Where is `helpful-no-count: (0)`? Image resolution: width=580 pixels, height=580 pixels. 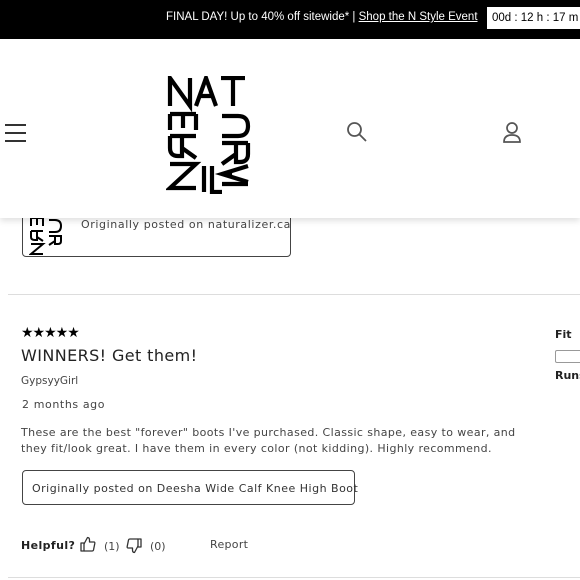
helpful-no-count: (0) is located at coordinates (158, 546).